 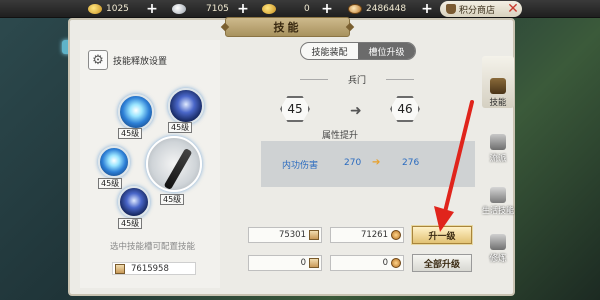 What do you see at coordinates (300, 166) in the screenshot?
I see `attribute-name: 内功伤害` at bounding box center [300, 166].